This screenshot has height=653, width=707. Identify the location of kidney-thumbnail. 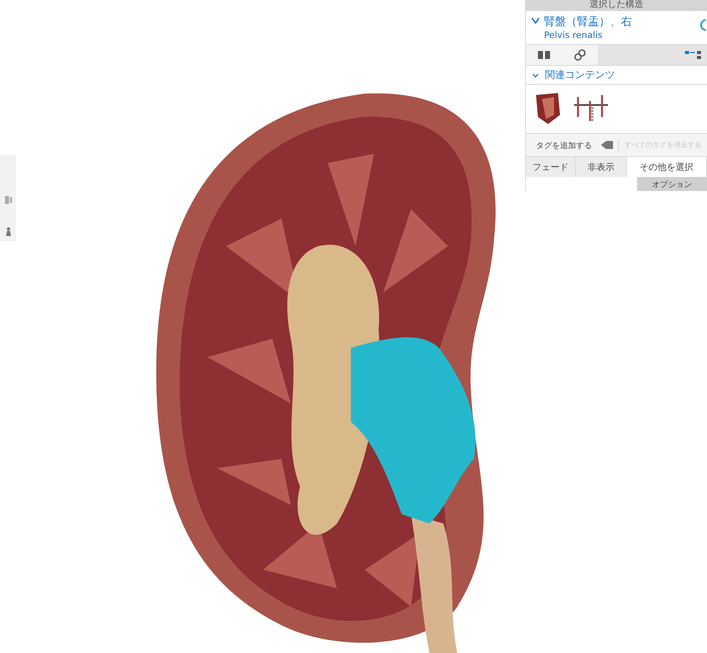
(548, 108).